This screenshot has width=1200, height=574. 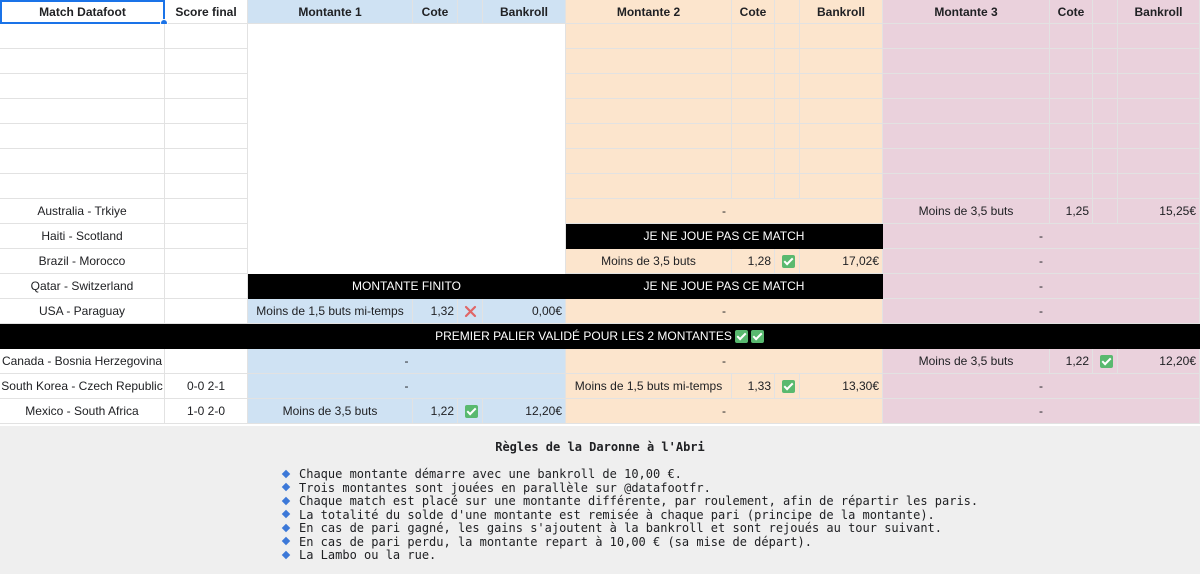 What do you see at coordinates (330, 311) in the screenshot?
I see `m1-bet-cell: Moins de 1,5 buts mi-temps` at bounding box center [330, 311].